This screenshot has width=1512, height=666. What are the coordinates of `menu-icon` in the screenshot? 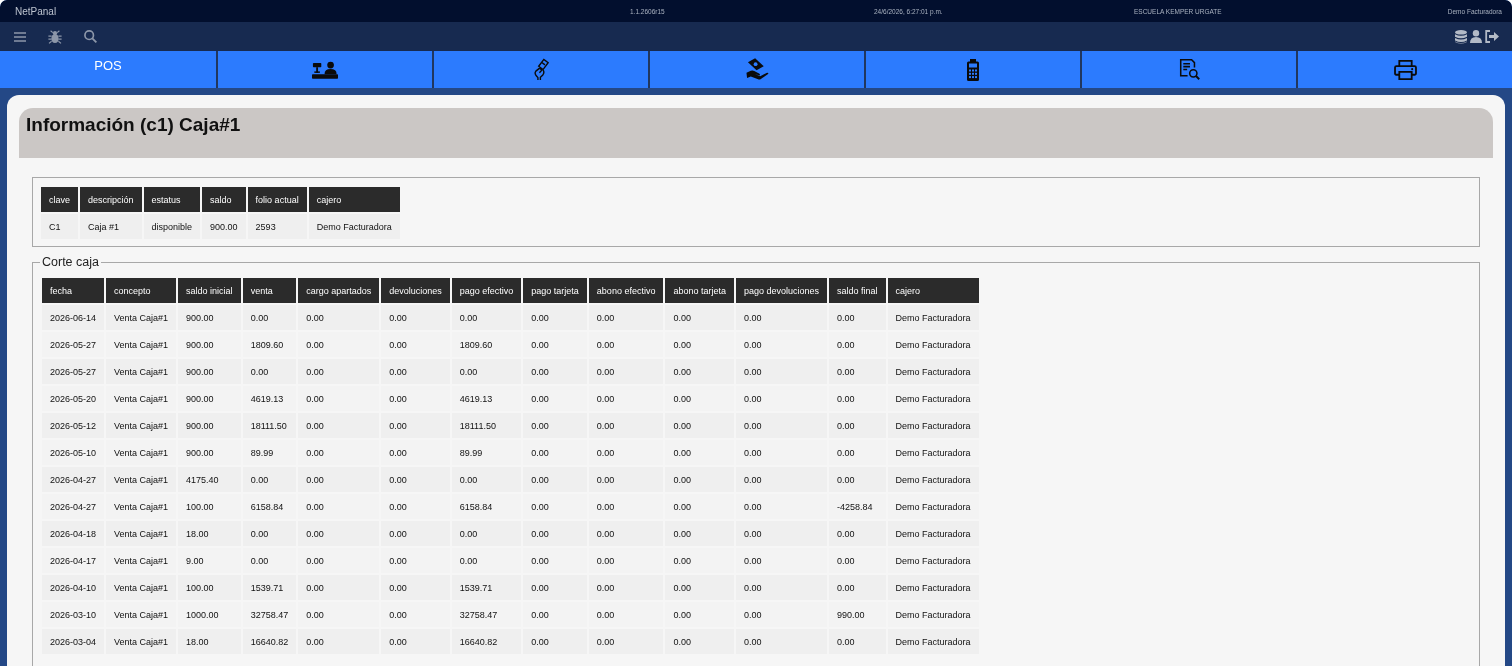 It's located at (20, 36).